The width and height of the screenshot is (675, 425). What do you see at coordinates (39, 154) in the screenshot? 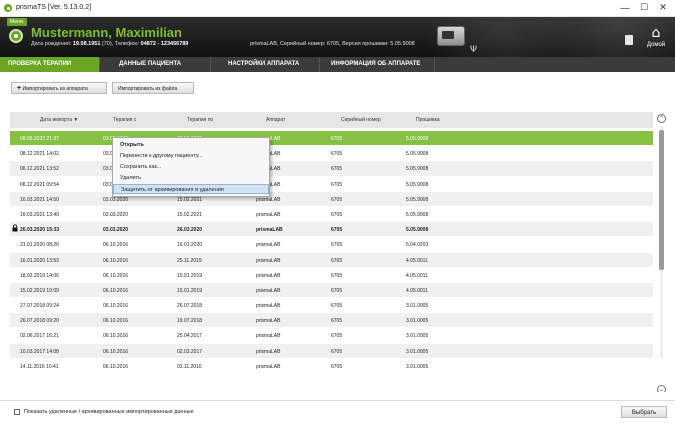
I see `cell-import-date: 08.12.2021 14:02` at bounding box center [39, 154].